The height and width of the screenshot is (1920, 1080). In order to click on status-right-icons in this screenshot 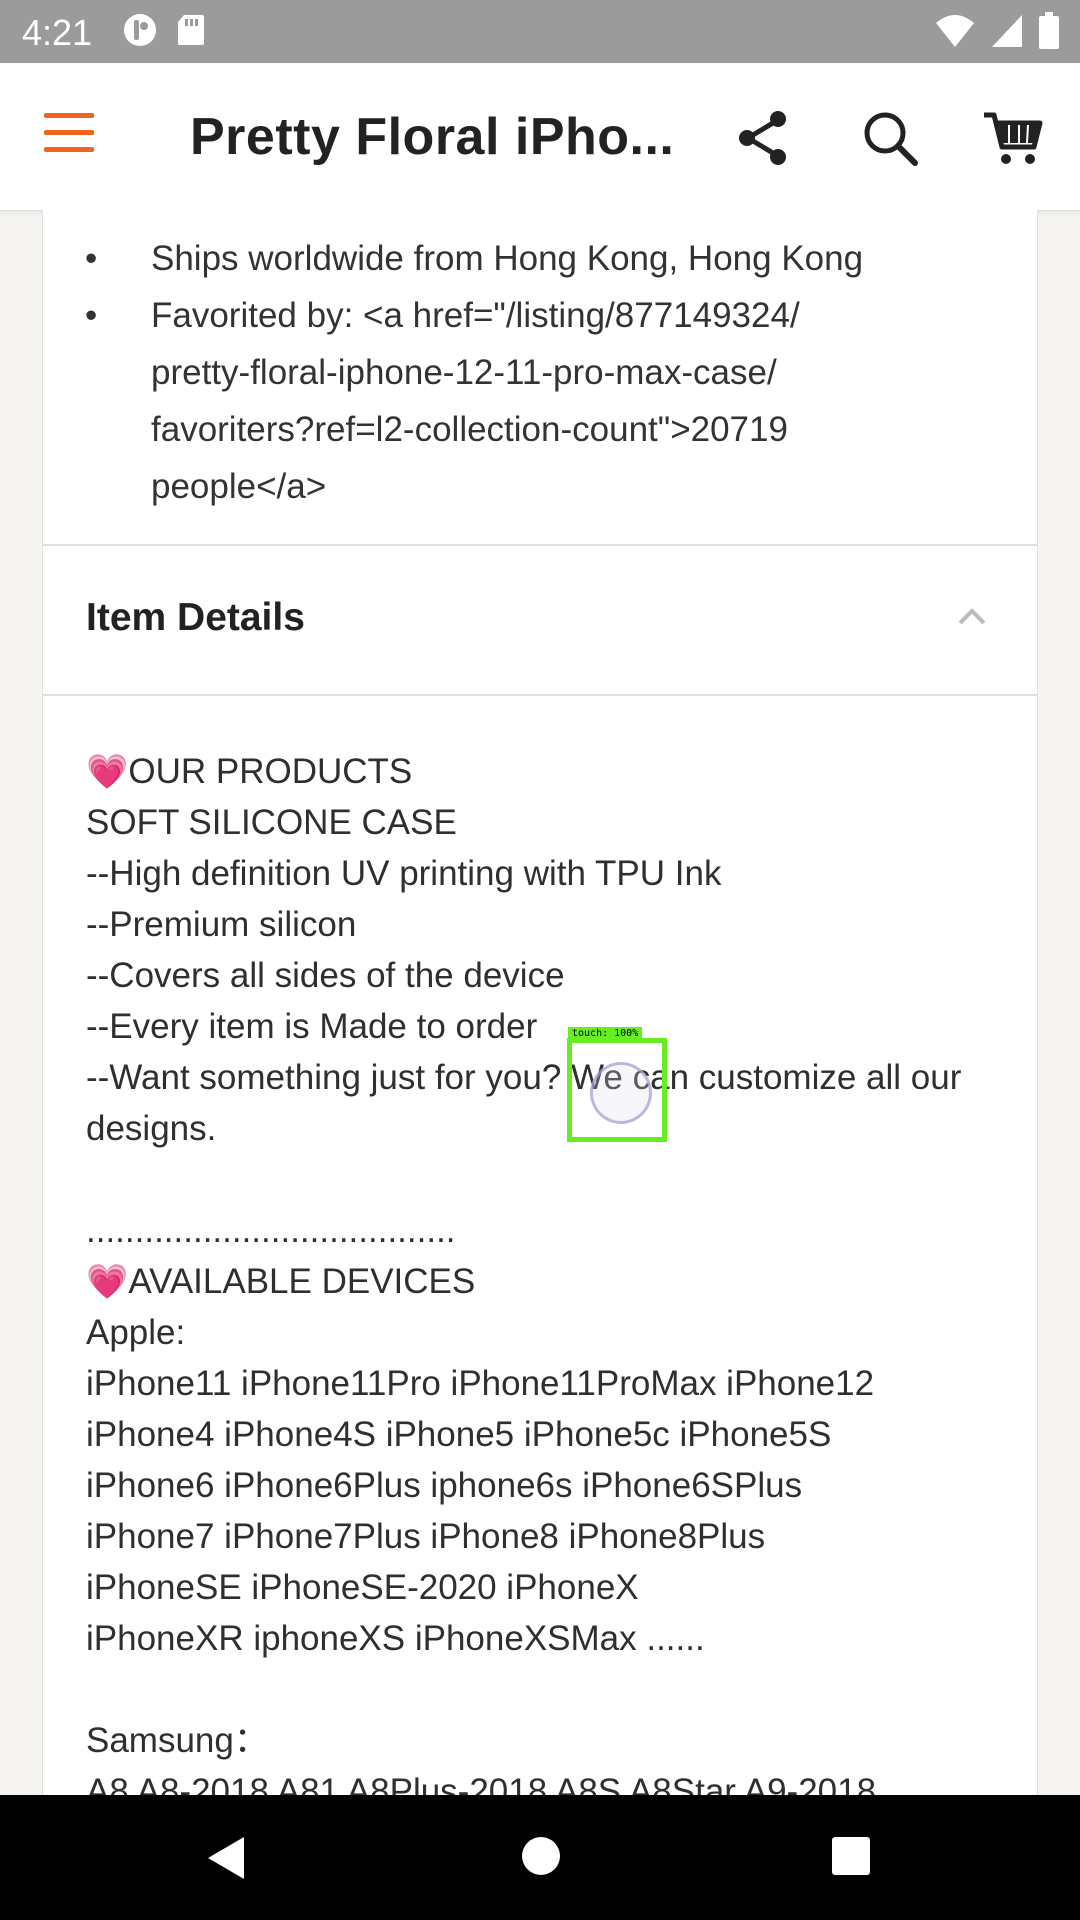, I will do `click(997, 33)`.